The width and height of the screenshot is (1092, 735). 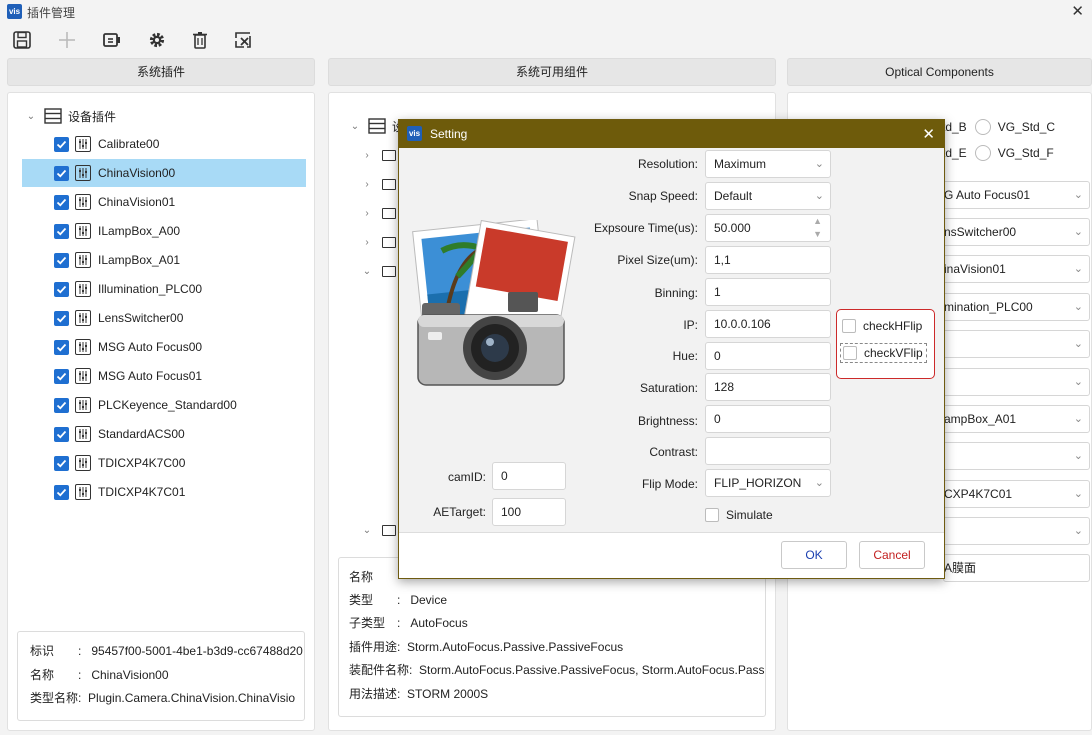 I want to click on ip-input: 10.0.0.106, so click(x=768, y=324).